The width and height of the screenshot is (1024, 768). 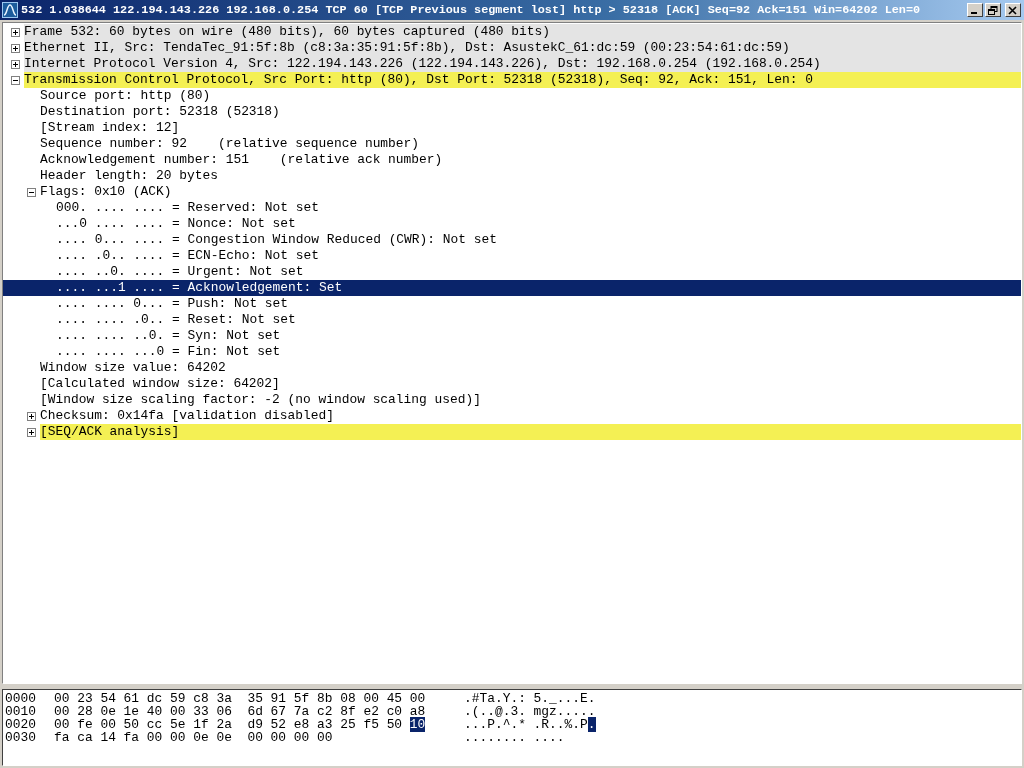 I want to click on tree-item: .... 0... .... = Congestion Window Reduced (CWR): Not set, so click(x=512, y=240).